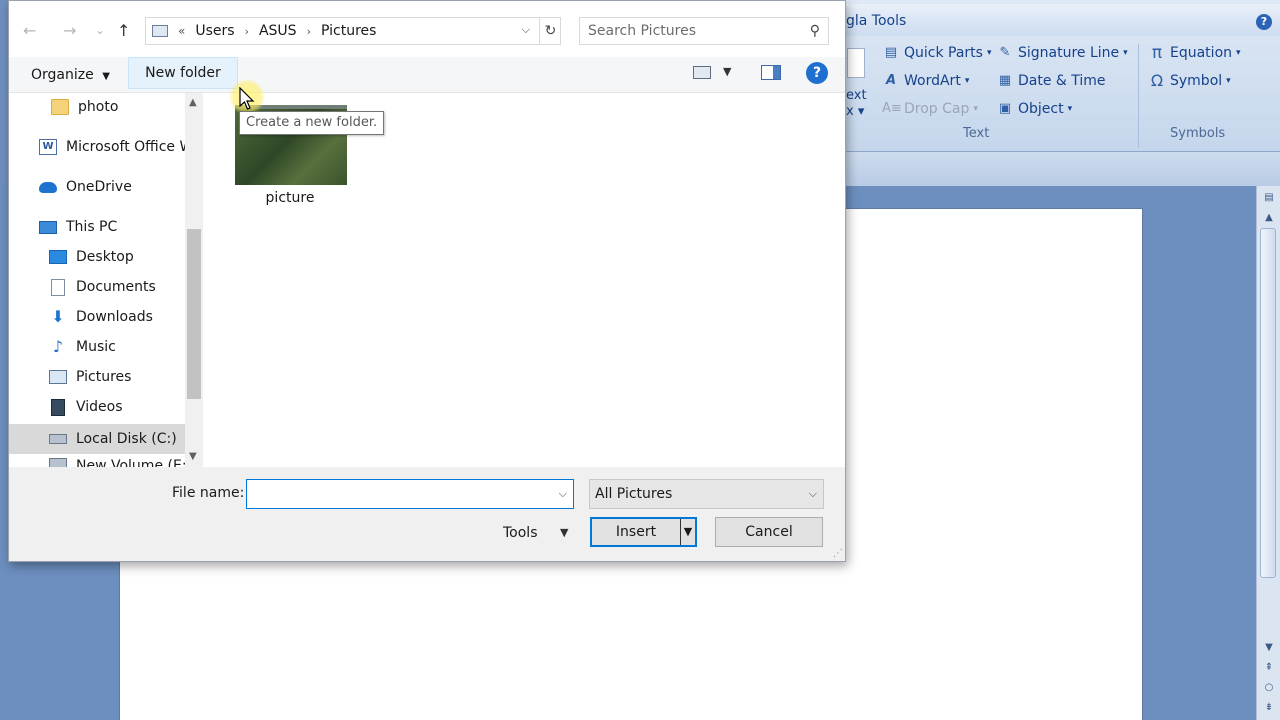 Image resolution: width=1280 pixels, height=720 pixels. Describe the element at coordinates (97, 287) in the screenshot. I see `nav-item-documents: Documents` at that location.